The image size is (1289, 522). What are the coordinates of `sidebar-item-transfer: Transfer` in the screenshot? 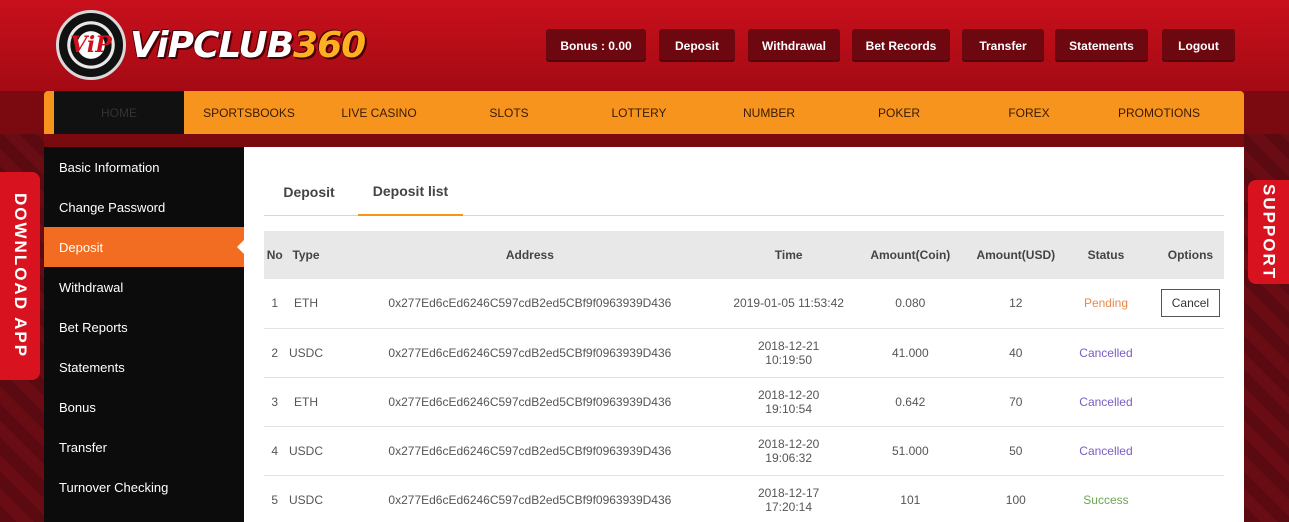 It's located at (144, 447).